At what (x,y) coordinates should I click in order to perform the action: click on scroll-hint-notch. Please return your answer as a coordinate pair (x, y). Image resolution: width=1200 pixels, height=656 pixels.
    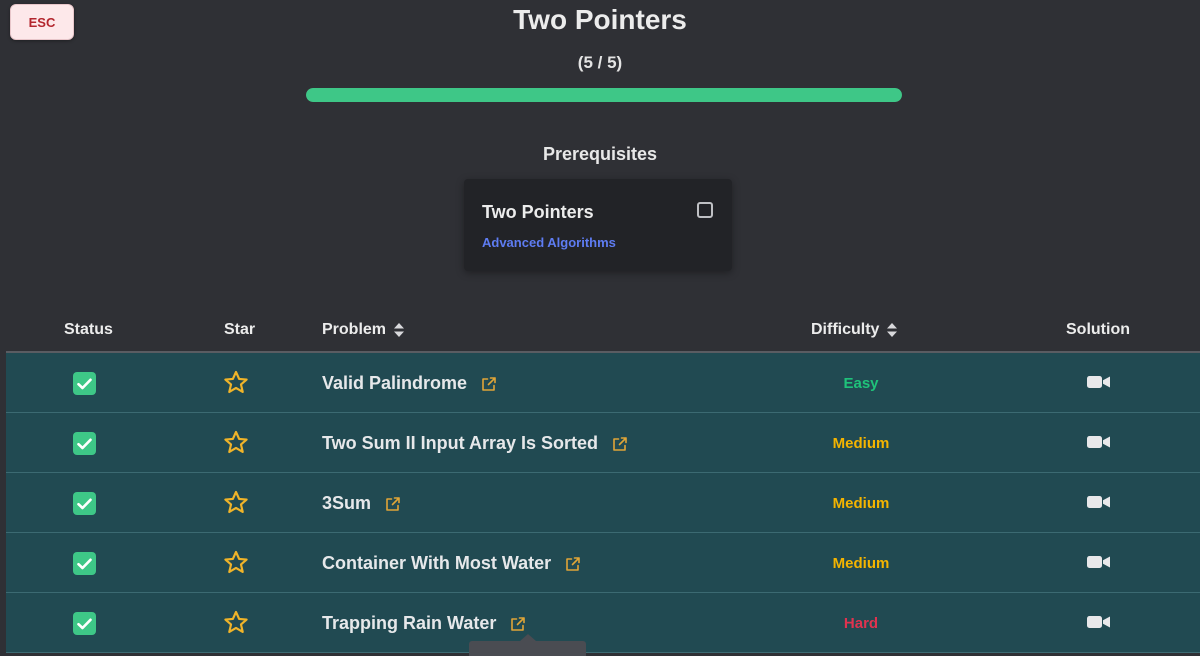
    Looking at the image, I should click on (528, 637).